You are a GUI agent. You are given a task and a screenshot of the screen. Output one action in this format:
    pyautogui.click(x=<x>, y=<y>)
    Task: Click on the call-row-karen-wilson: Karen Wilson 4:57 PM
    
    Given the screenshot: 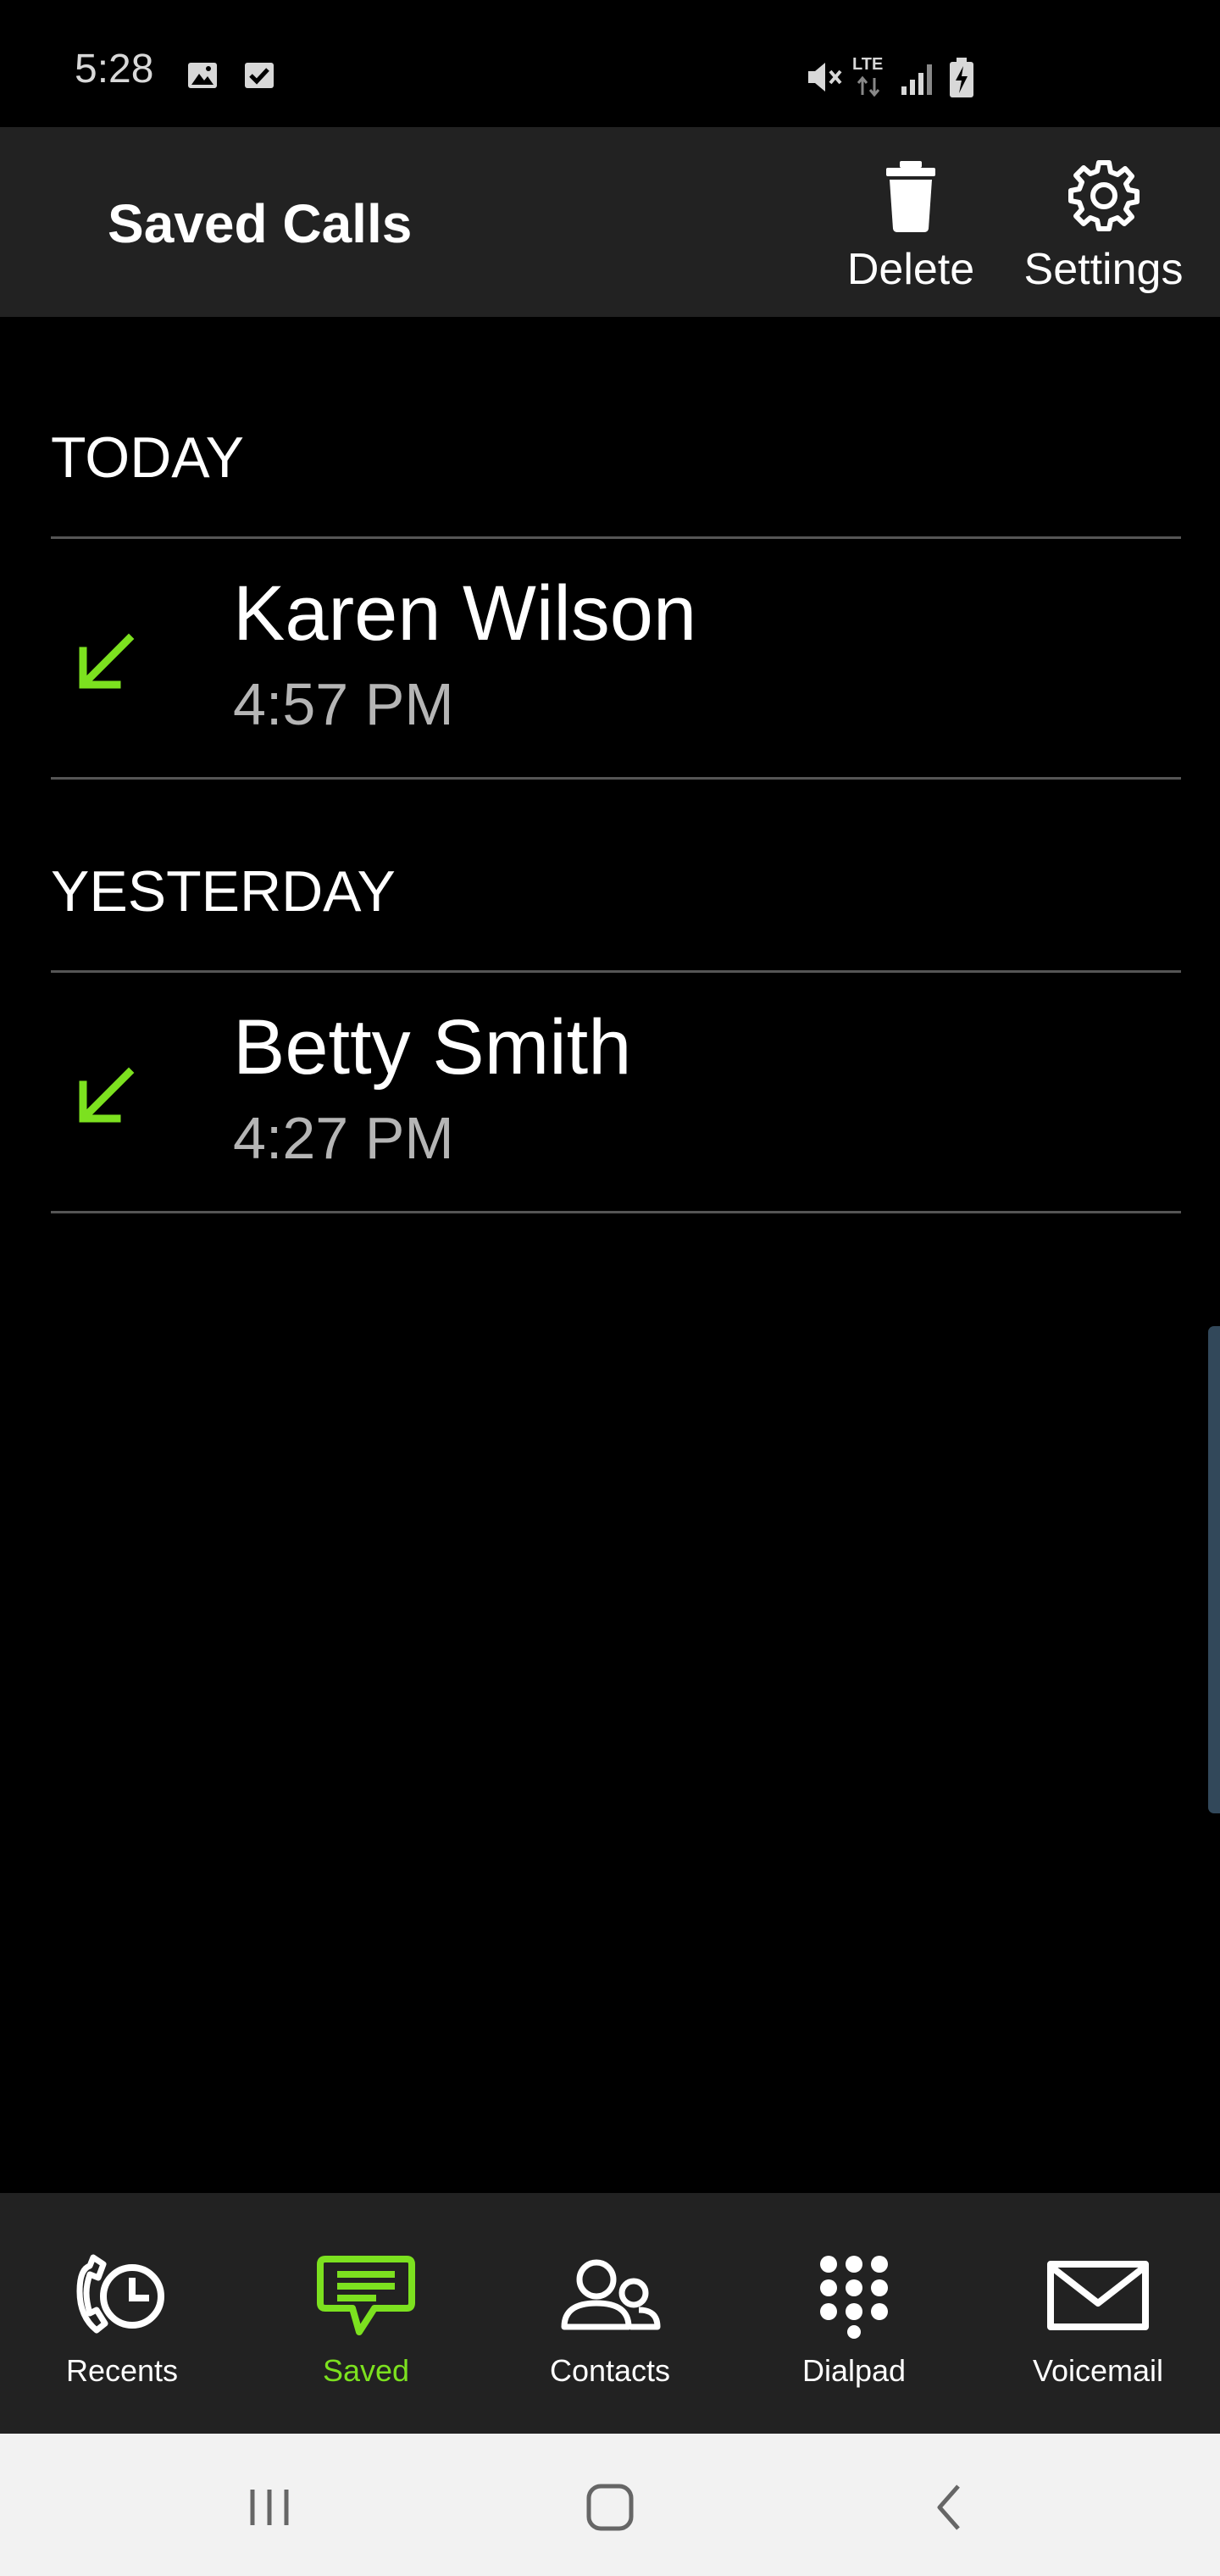 What is the action you would take?
    pyautogui.click(x=616, y=657)
    